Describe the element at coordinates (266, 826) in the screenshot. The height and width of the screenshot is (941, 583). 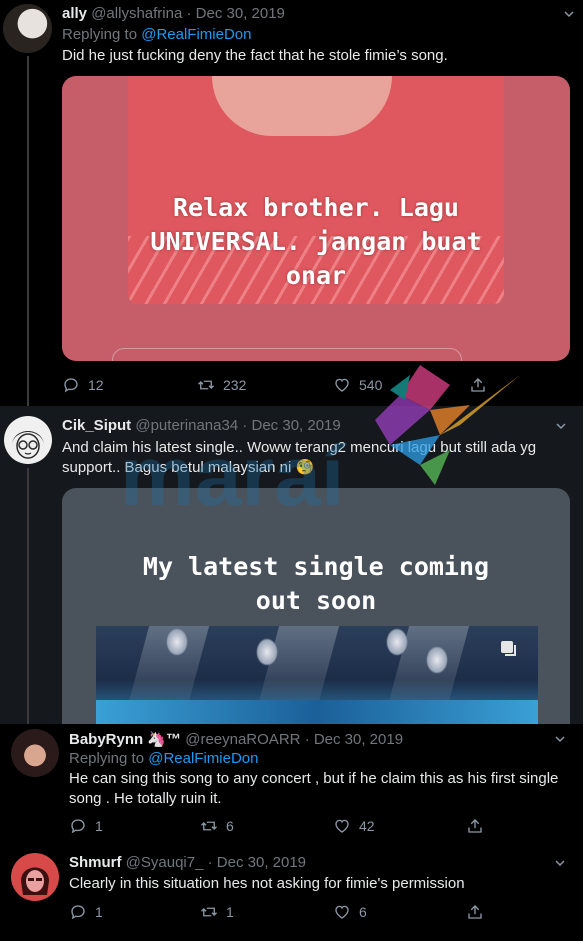
I see `retweet-button: 6` at that location.